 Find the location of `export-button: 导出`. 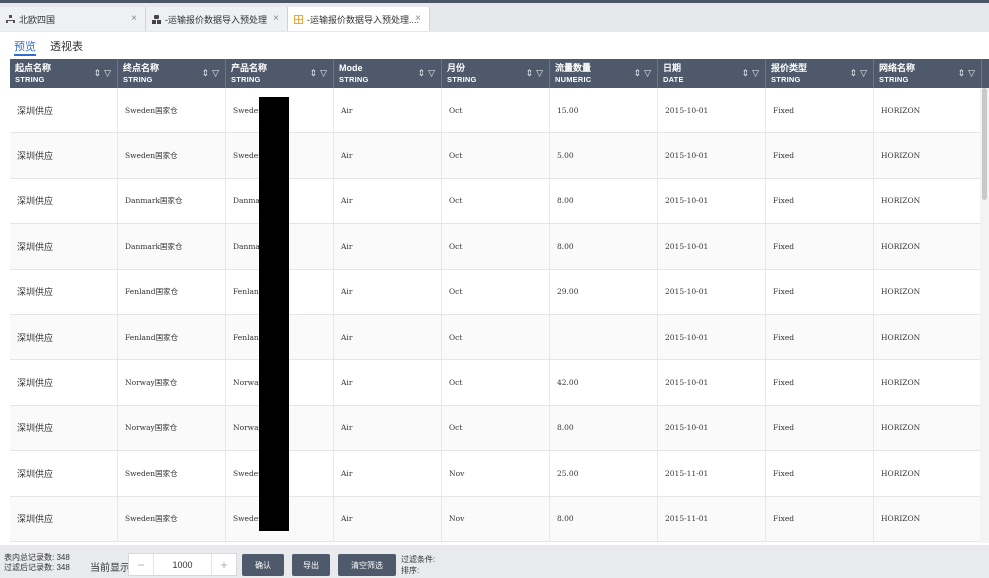

export-button: 导出 is located at coordinates (311, 565).